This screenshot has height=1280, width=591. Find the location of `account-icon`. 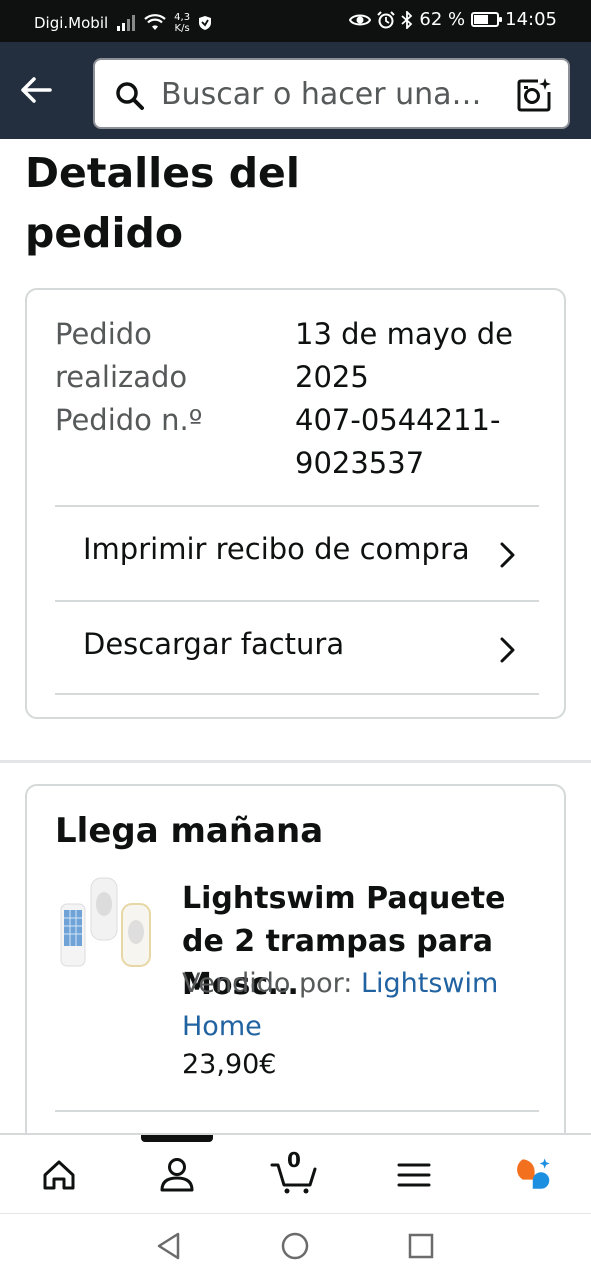

account-icon is located at coordinates (177, 1175).